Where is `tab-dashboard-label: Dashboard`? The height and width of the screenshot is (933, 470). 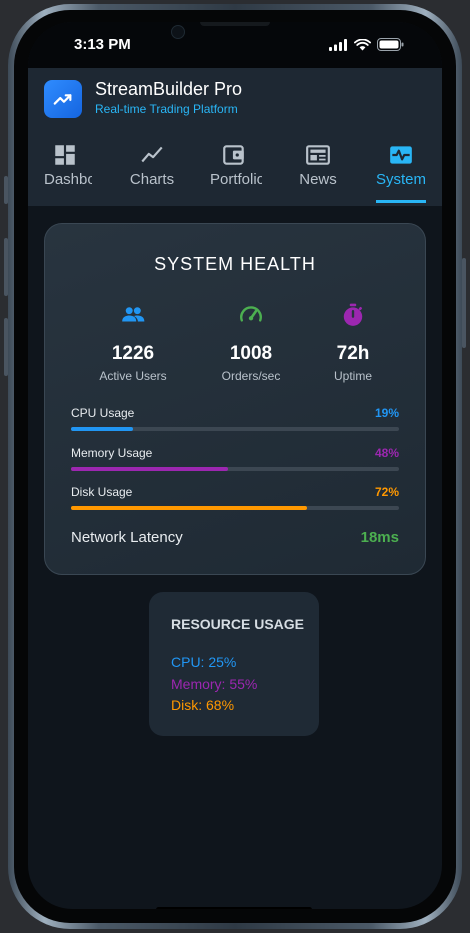 tab-dashboard-label: Dashboard is located at coordinates (68, 179).